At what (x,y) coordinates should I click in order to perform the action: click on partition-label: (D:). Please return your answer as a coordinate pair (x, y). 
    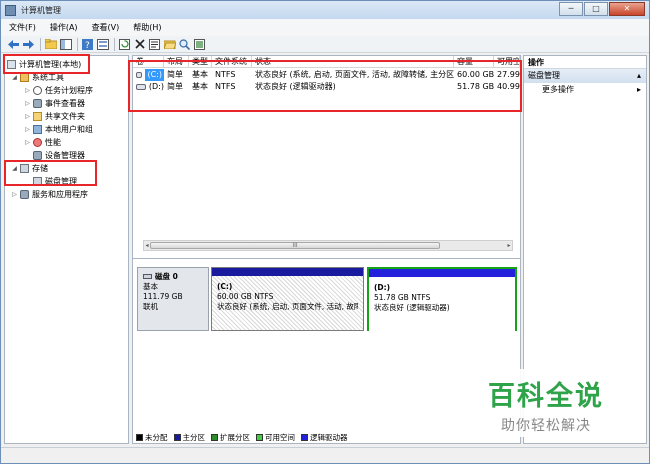
    Looking at the image, I should click on (382, 287).